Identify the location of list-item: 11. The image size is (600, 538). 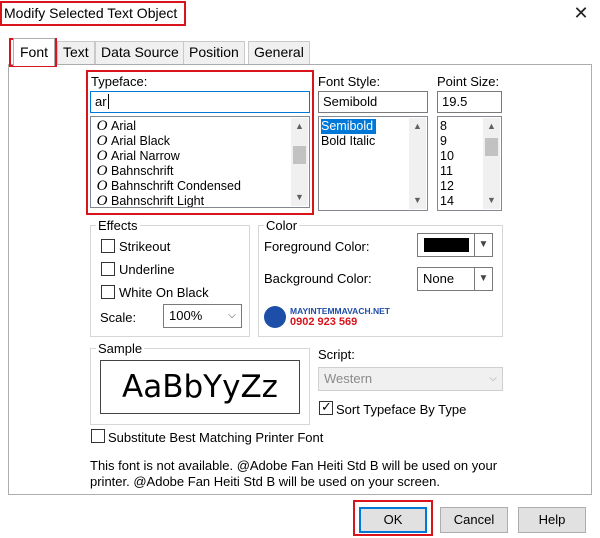
(446, 171).